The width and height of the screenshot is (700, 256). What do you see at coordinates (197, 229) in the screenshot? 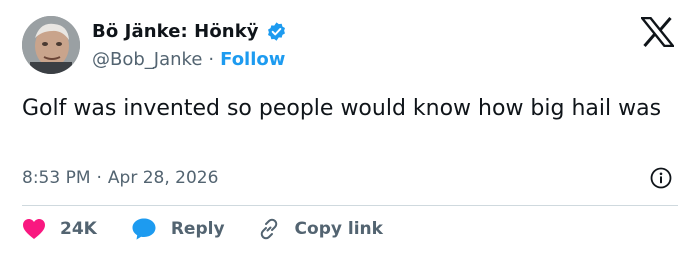
I see `reply-label: Reply` at bounding box center [197, 229].